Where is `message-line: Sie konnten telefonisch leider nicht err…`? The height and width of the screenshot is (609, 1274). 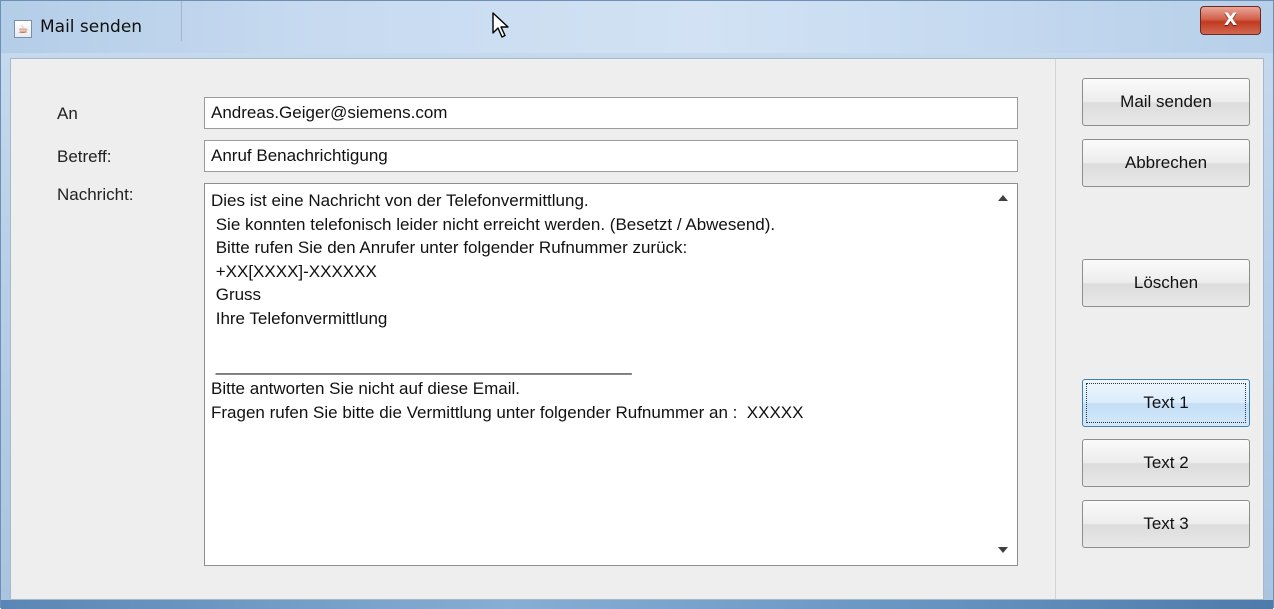
message-line: Sie konnten telefonisch leider nicht err… is located at coordinates (493, 224).